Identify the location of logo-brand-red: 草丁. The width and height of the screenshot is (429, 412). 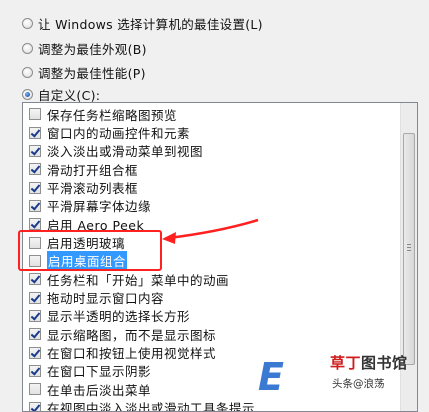
(345, 363).